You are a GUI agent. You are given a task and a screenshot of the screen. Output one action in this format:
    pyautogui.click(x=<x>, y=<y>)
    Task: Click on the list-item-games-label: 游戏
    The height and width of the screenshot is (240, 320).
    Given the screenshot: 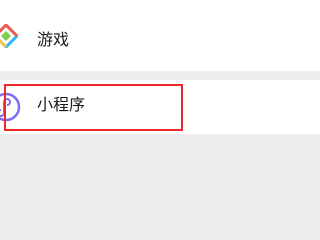 What is the action you would take?
    pyautogui.click(x=53, y=39)
    